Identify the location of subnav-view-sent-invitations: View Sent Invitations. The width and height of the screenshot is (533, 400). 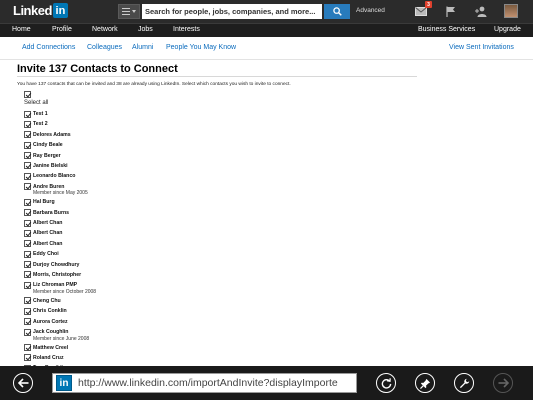
(481, 47).